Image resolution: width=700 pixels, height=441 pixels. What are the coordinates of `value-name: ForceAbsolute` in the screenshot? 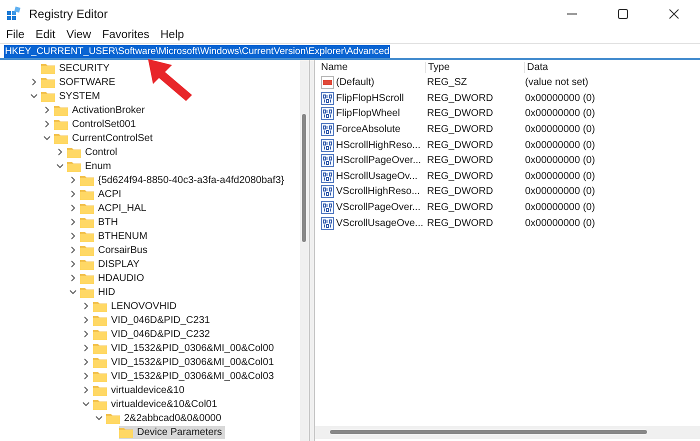 It's located at (368, 130).